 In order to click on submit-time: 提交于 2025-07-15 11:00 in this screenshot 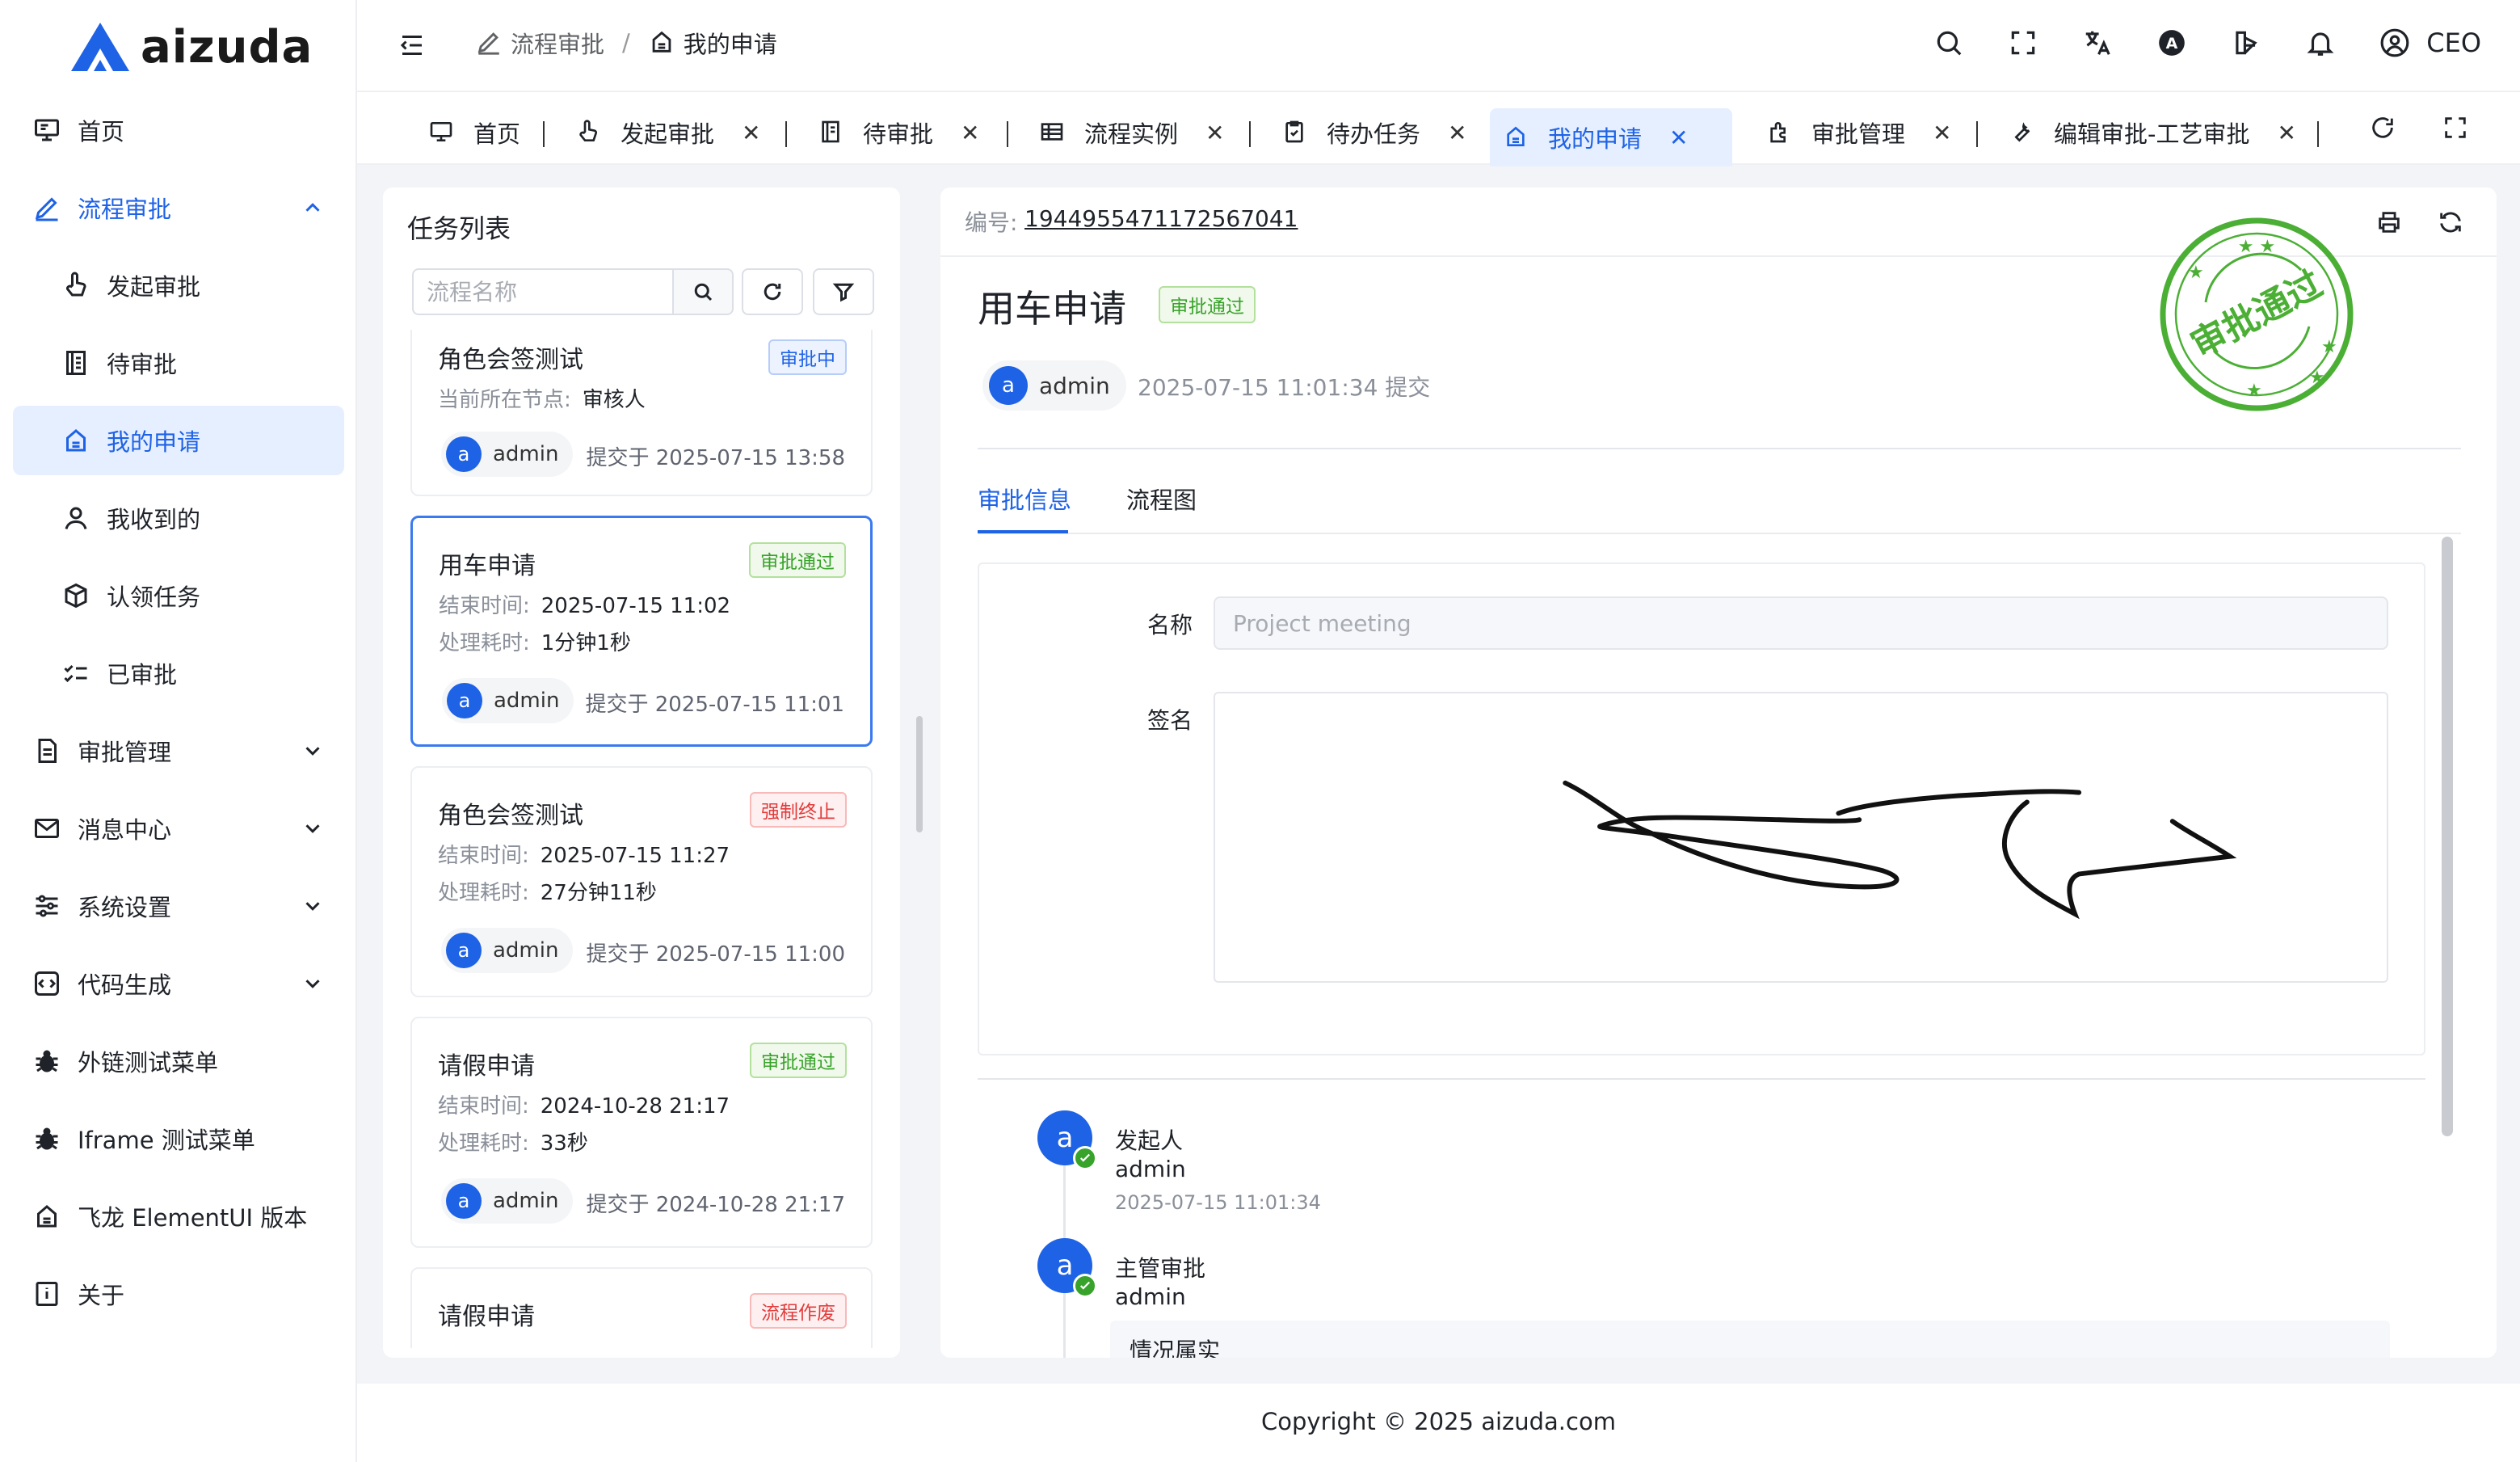, I will do `click(716, 954)`.